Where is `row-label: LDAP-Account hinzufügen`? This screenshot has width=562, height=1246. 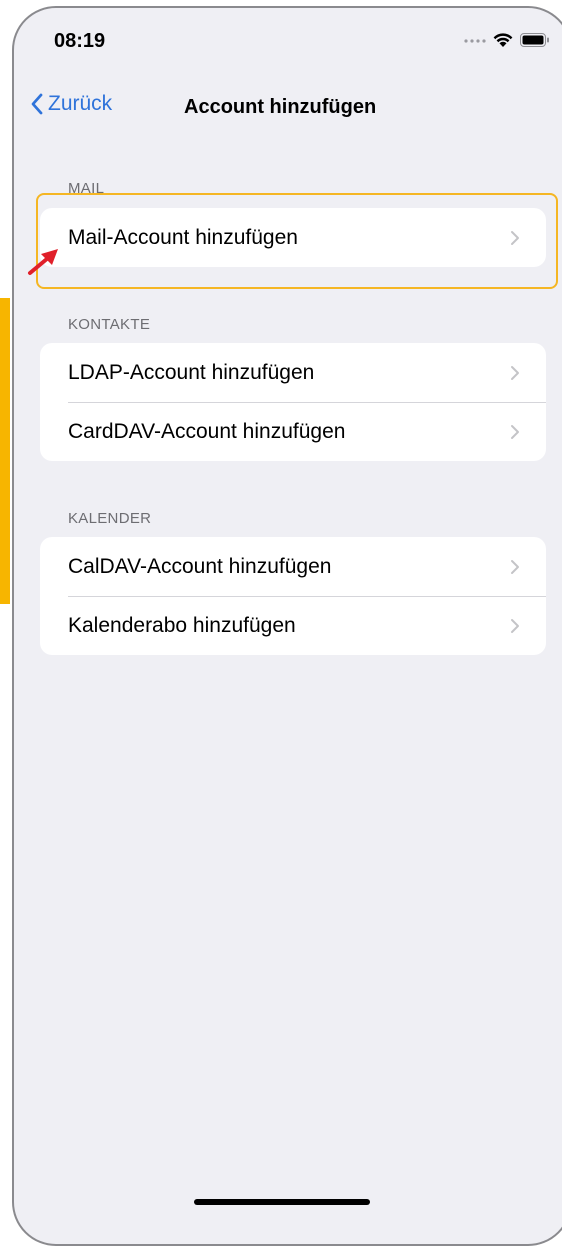 row-label: LDAP-Account hinzufügen is located at coordinates (191, 372).